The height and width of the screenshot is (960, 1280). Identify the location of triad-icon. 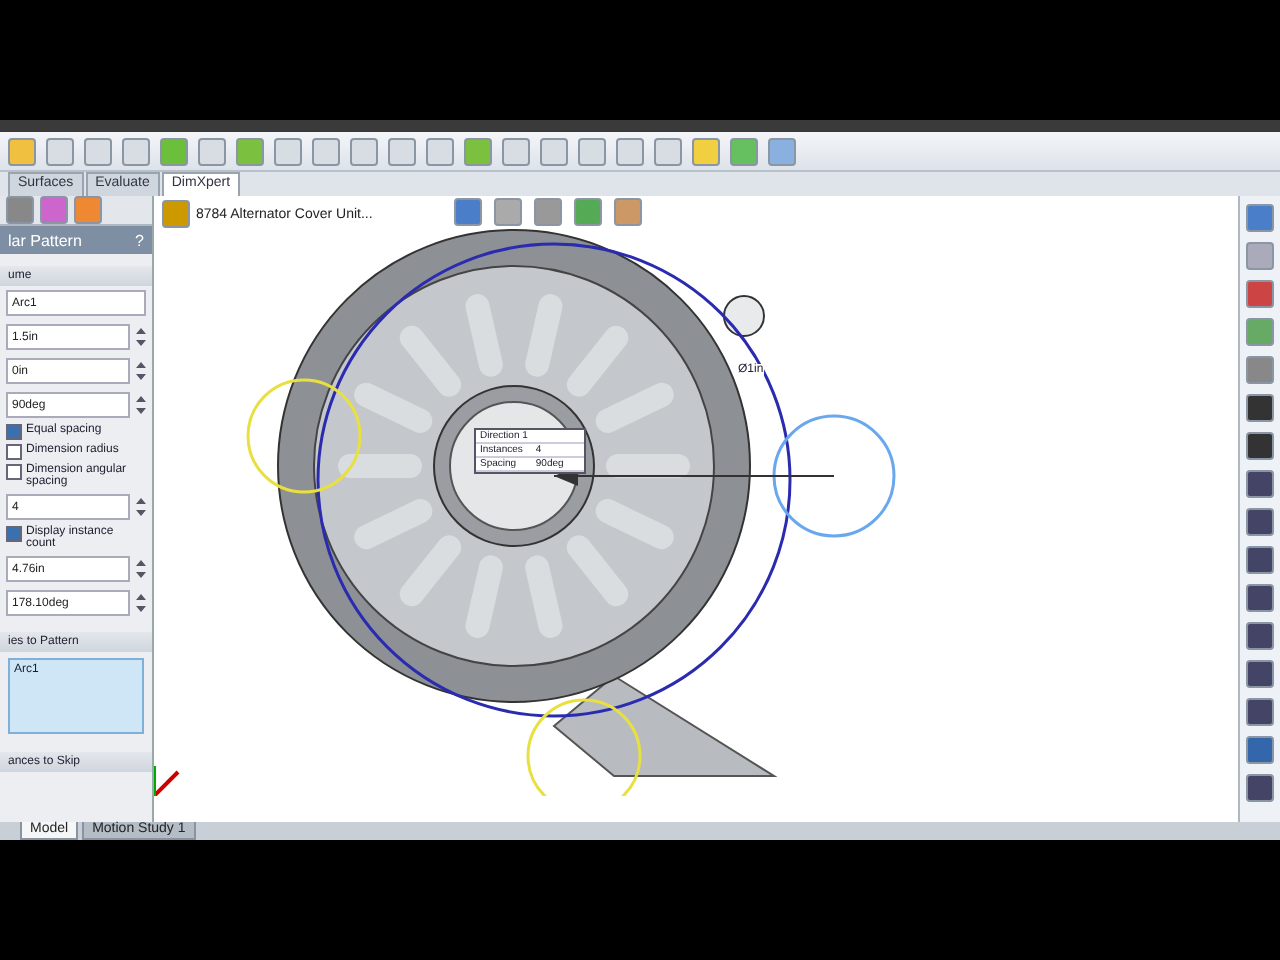
(167, 781).